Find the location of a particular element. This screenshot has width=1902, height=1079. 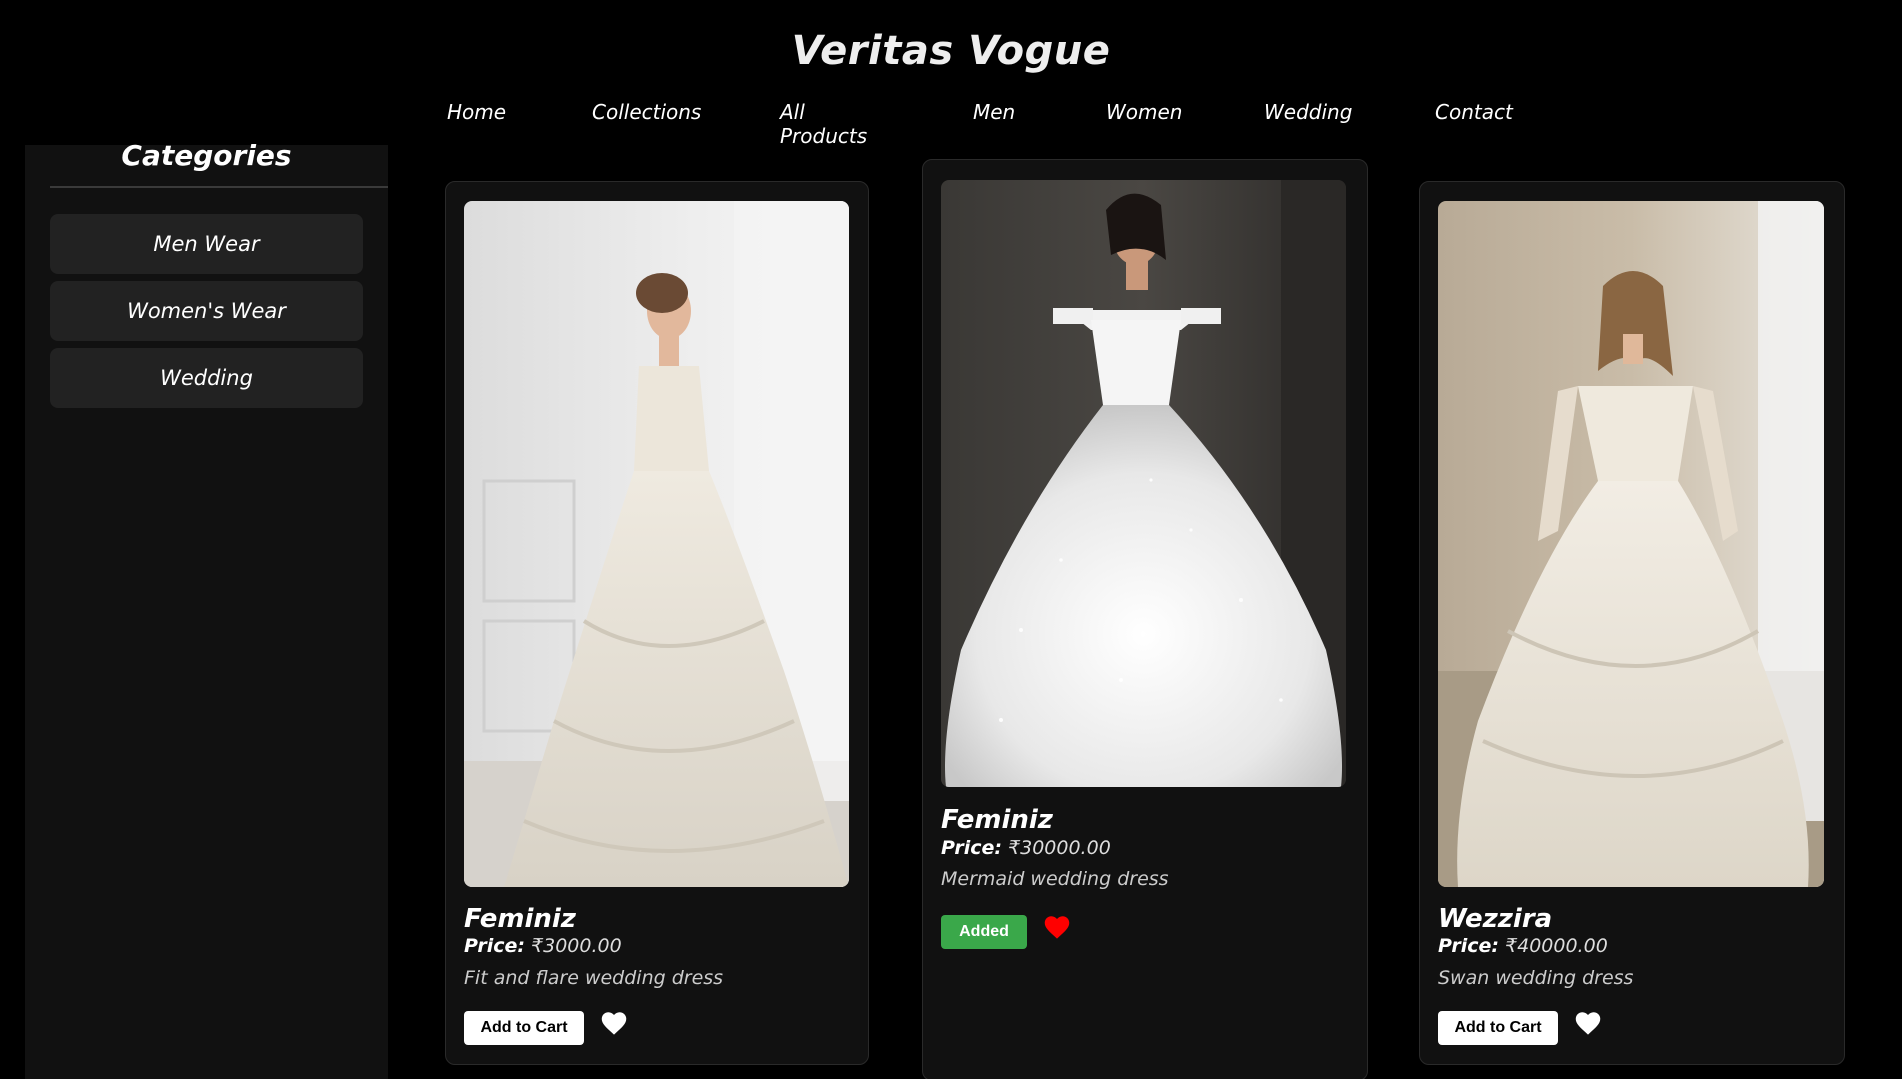

product-price: Price: ₹30000.00 is located at coordinates (1026, 848).